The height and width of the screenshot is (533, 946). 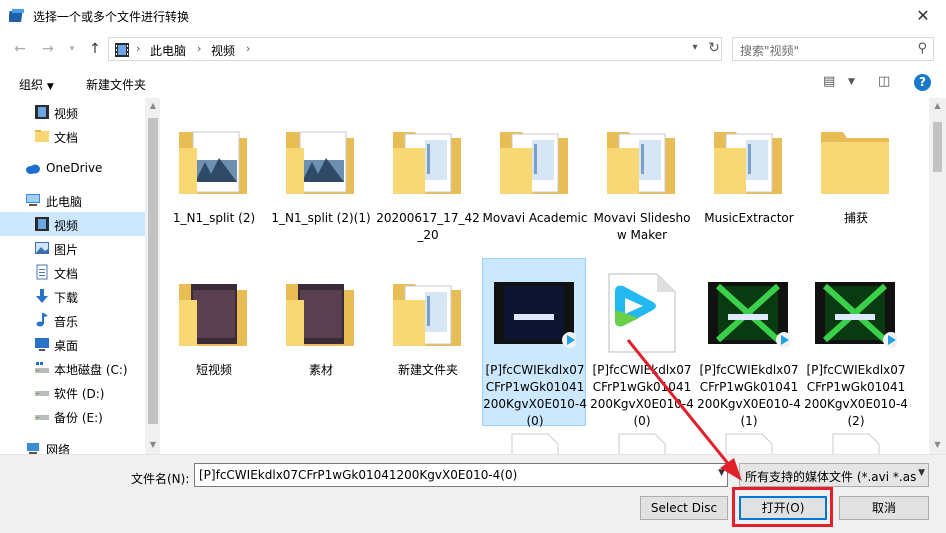 What do you see at coordinates (884, 81) in the screenshot?
I see `preview-pane-icon: ◫` at bounding box center [884, 81].